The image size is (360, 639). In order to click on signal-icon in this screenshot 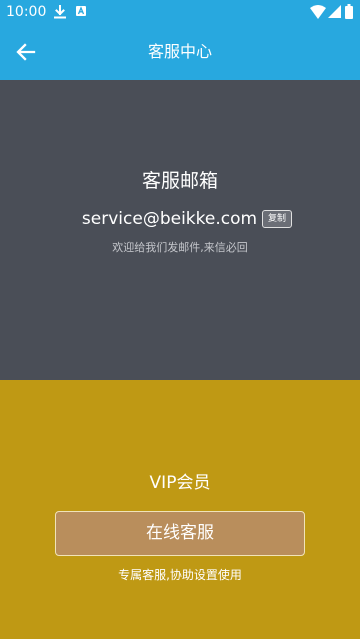, I will do `click(334, 11)`.